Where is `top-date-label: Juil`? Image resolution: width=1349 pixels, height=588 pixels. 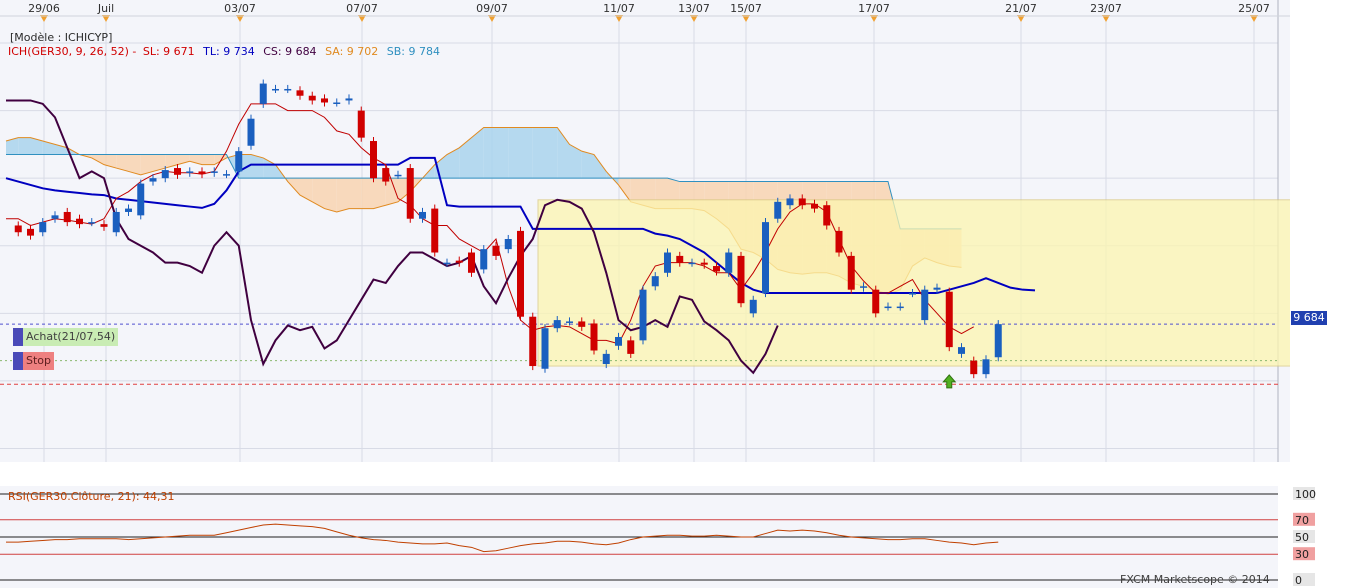 top-date-label: Juil is located at coordinates (105, 8).